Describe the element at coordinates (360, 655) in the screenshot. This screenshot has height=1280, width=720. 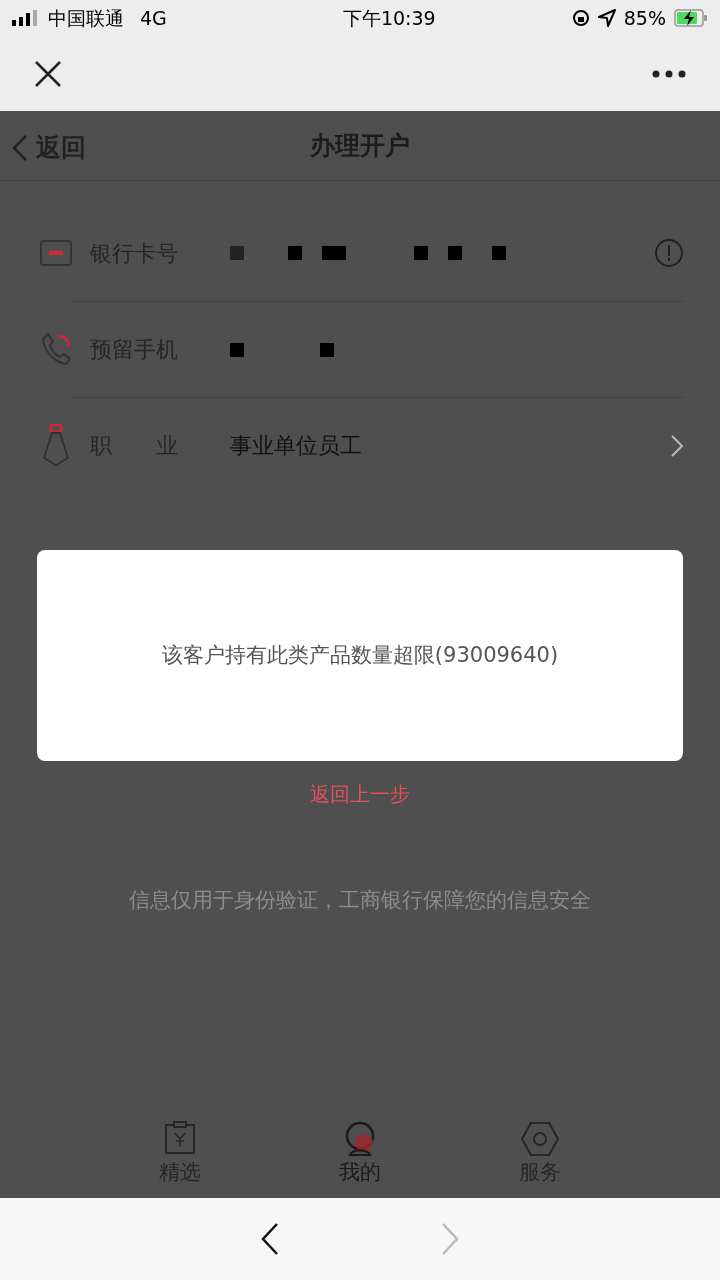
I see `error-message: 该客户持有此类产品数量超限(93009640)` at that location.